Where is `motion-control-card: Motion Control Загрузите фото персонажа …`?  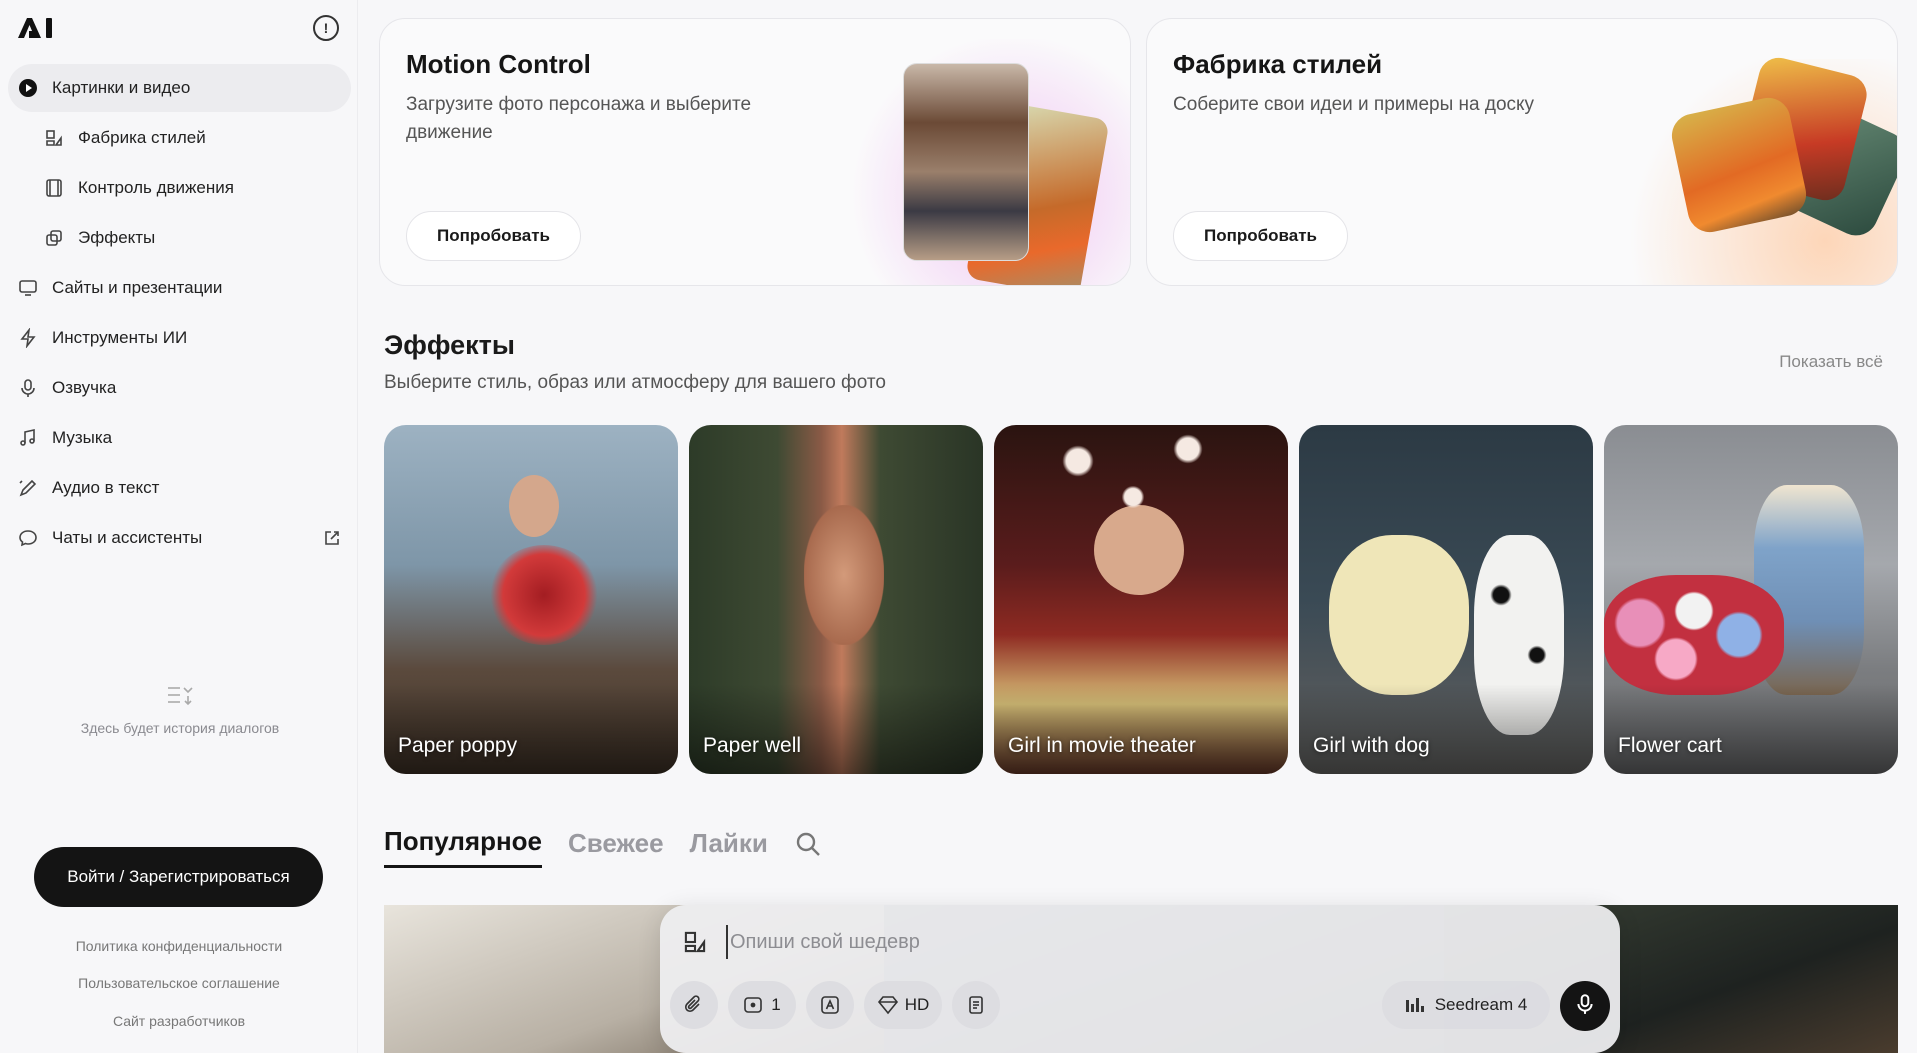
motion-control-card: Motion Control Загрузите фото персонажа … is located at coordinates (755, 152).